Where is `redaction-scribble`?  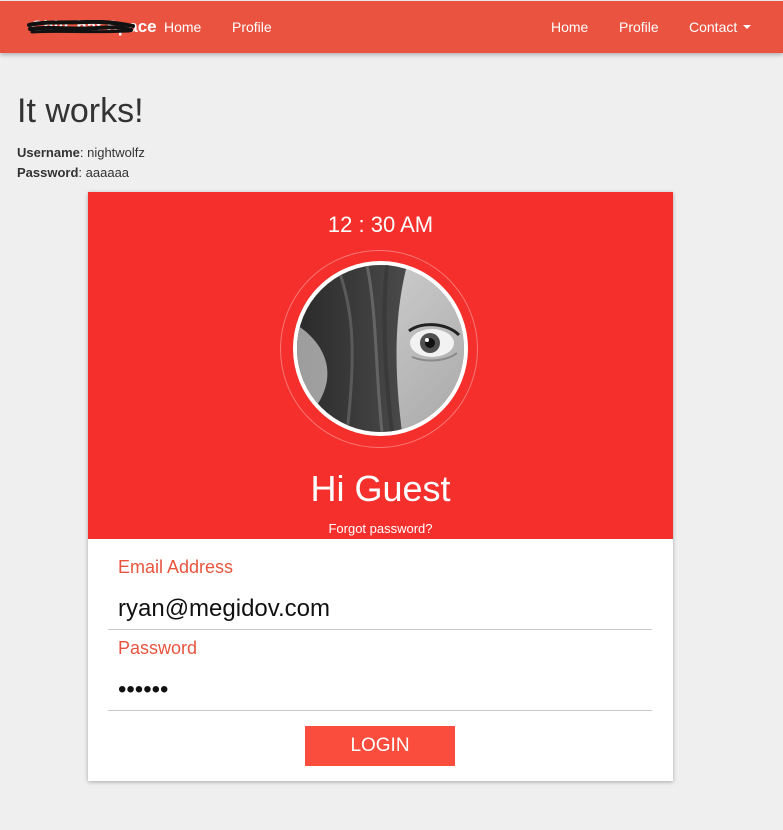 redaction-scribble is located at coordinates (81, 27).